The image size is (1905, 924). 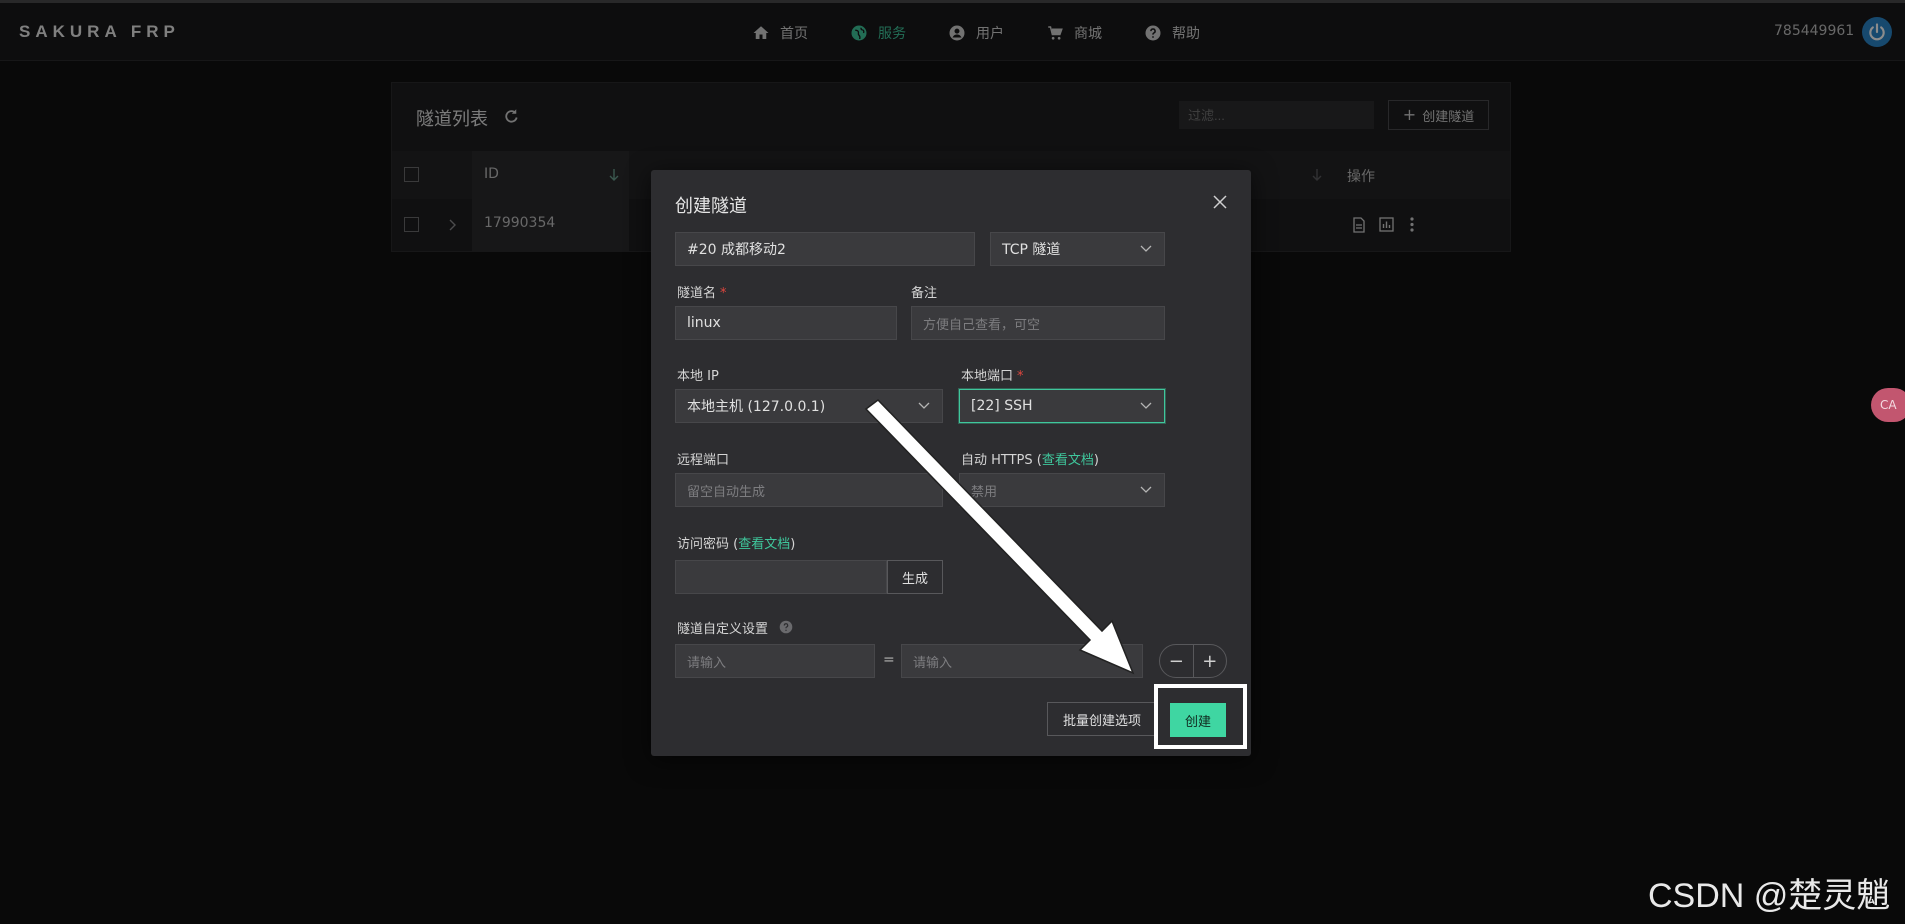 What do you see at coordinates (1769, 896) in the screenshot?
I see `watermark: CSDN @楚灵魈` at bounding box center [1769, 896].